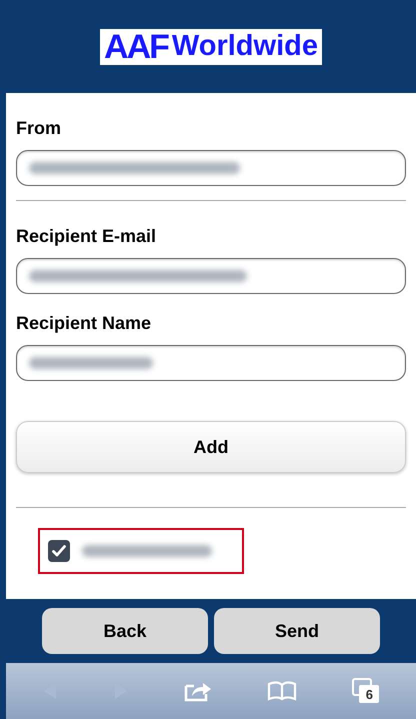  I want to click on field-label: From, so click(39, 128).